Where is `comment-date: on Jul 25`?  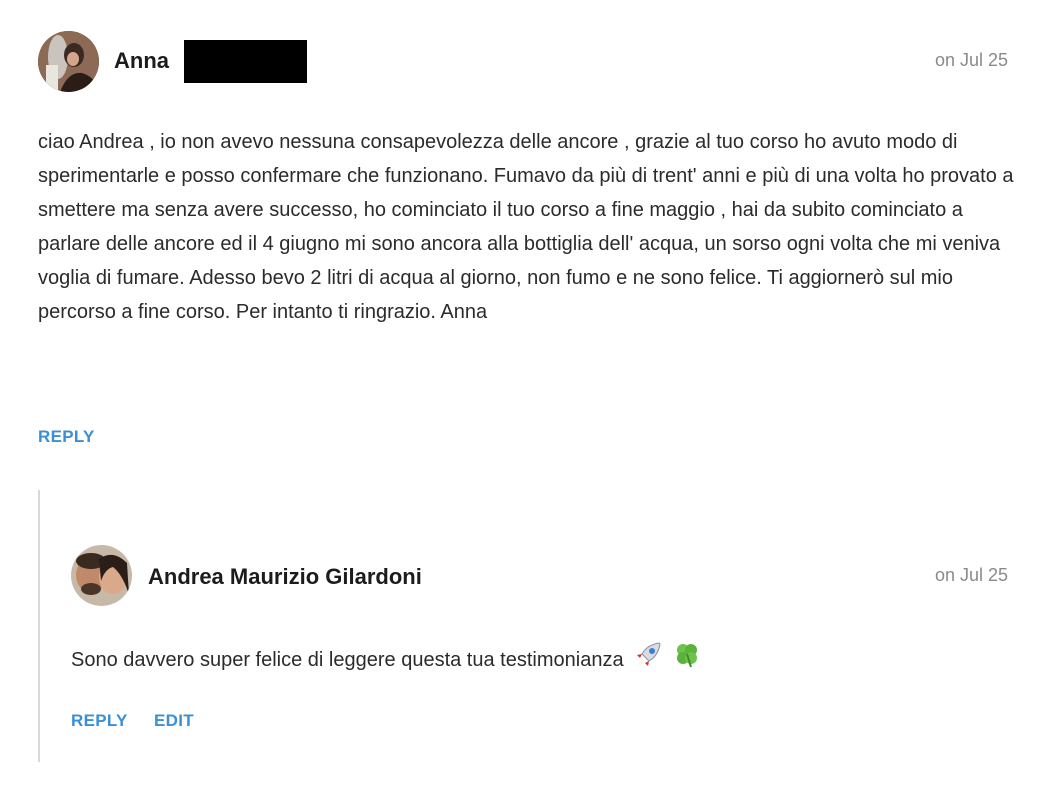 comment-date: on Jul 25 is located at coordinates (971, 60).